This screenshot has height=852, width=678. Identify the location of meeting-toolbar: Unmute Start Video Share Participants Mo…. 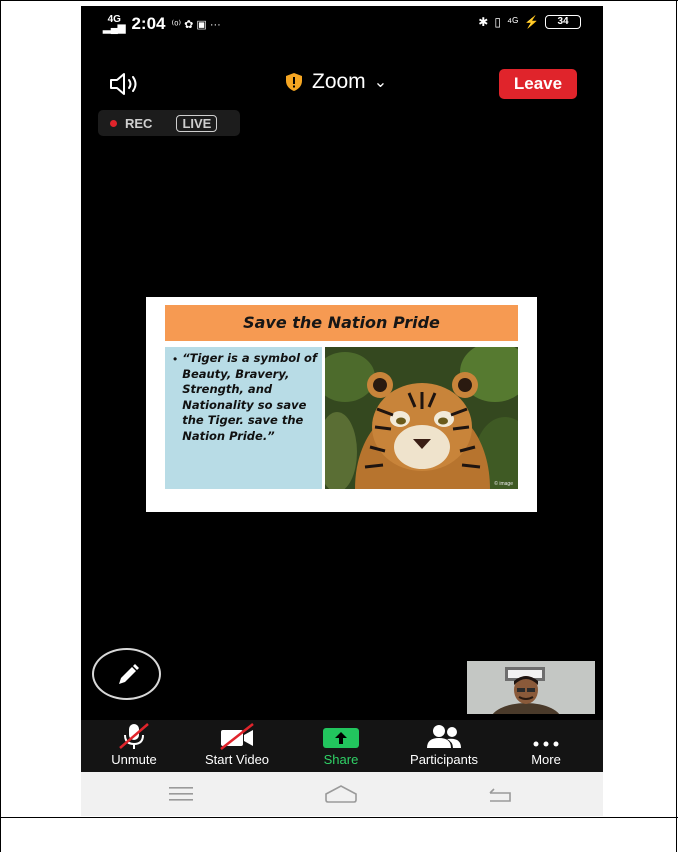
(342, 746).